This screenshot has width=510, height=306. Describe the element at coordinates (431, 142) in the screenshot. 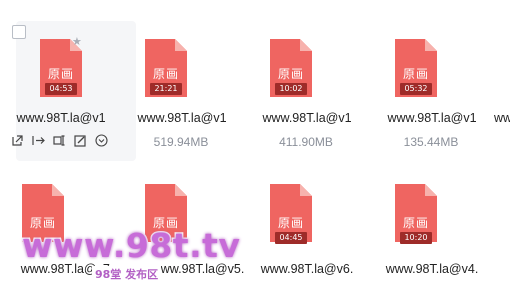

I see `file-size: 135.44MB` at that location.